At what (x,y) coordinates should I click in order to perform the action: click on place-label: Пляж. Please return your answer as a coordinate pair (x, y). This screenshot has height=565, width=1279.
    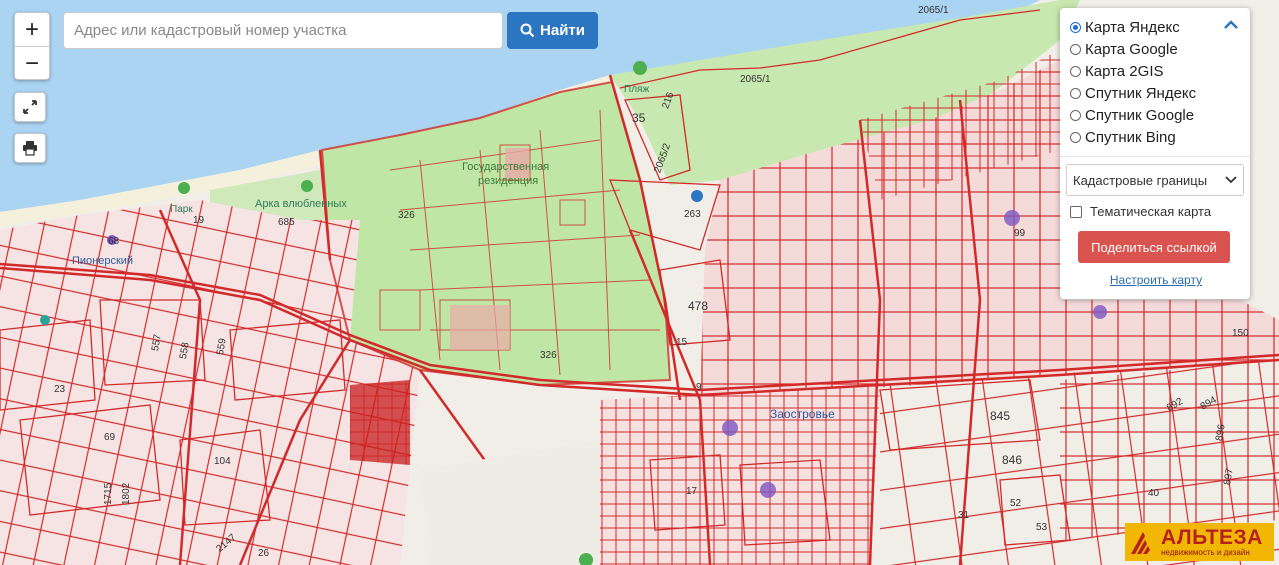
    Looking at the image, I should click on (636, 89).